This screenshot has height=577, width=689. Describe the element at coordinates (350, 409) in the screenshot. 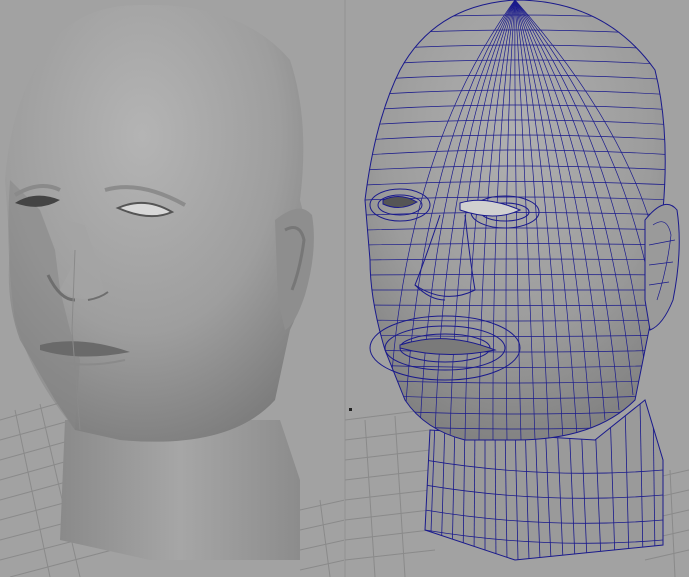

I see `pivot-marker` at that location.